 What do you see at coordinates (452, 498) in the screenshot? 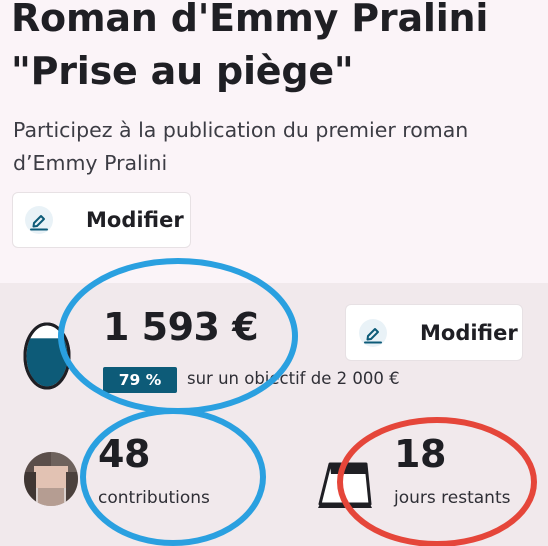
I see `days-label: jours restants` at bounding box center [452, 498].